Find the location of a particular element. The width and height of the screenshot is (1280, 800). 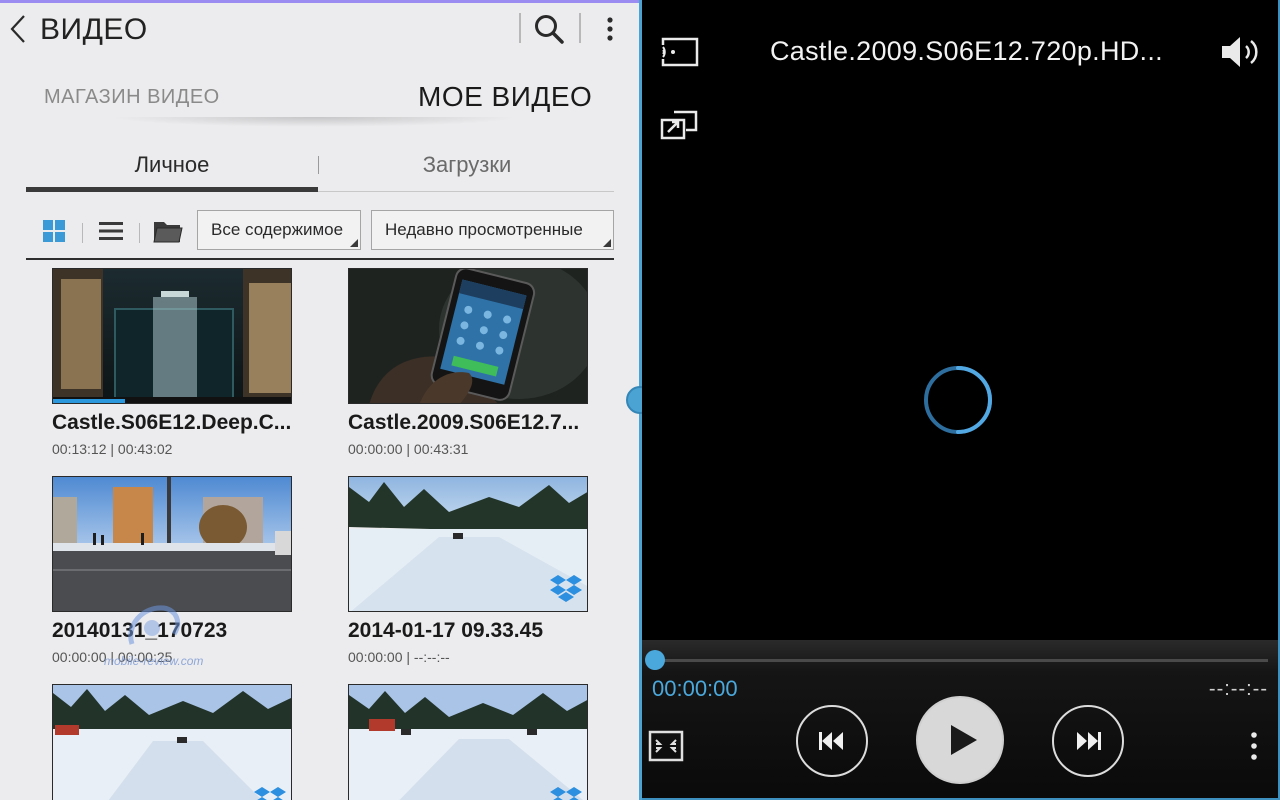

folder-view-button is located at coordinates (168, 233).